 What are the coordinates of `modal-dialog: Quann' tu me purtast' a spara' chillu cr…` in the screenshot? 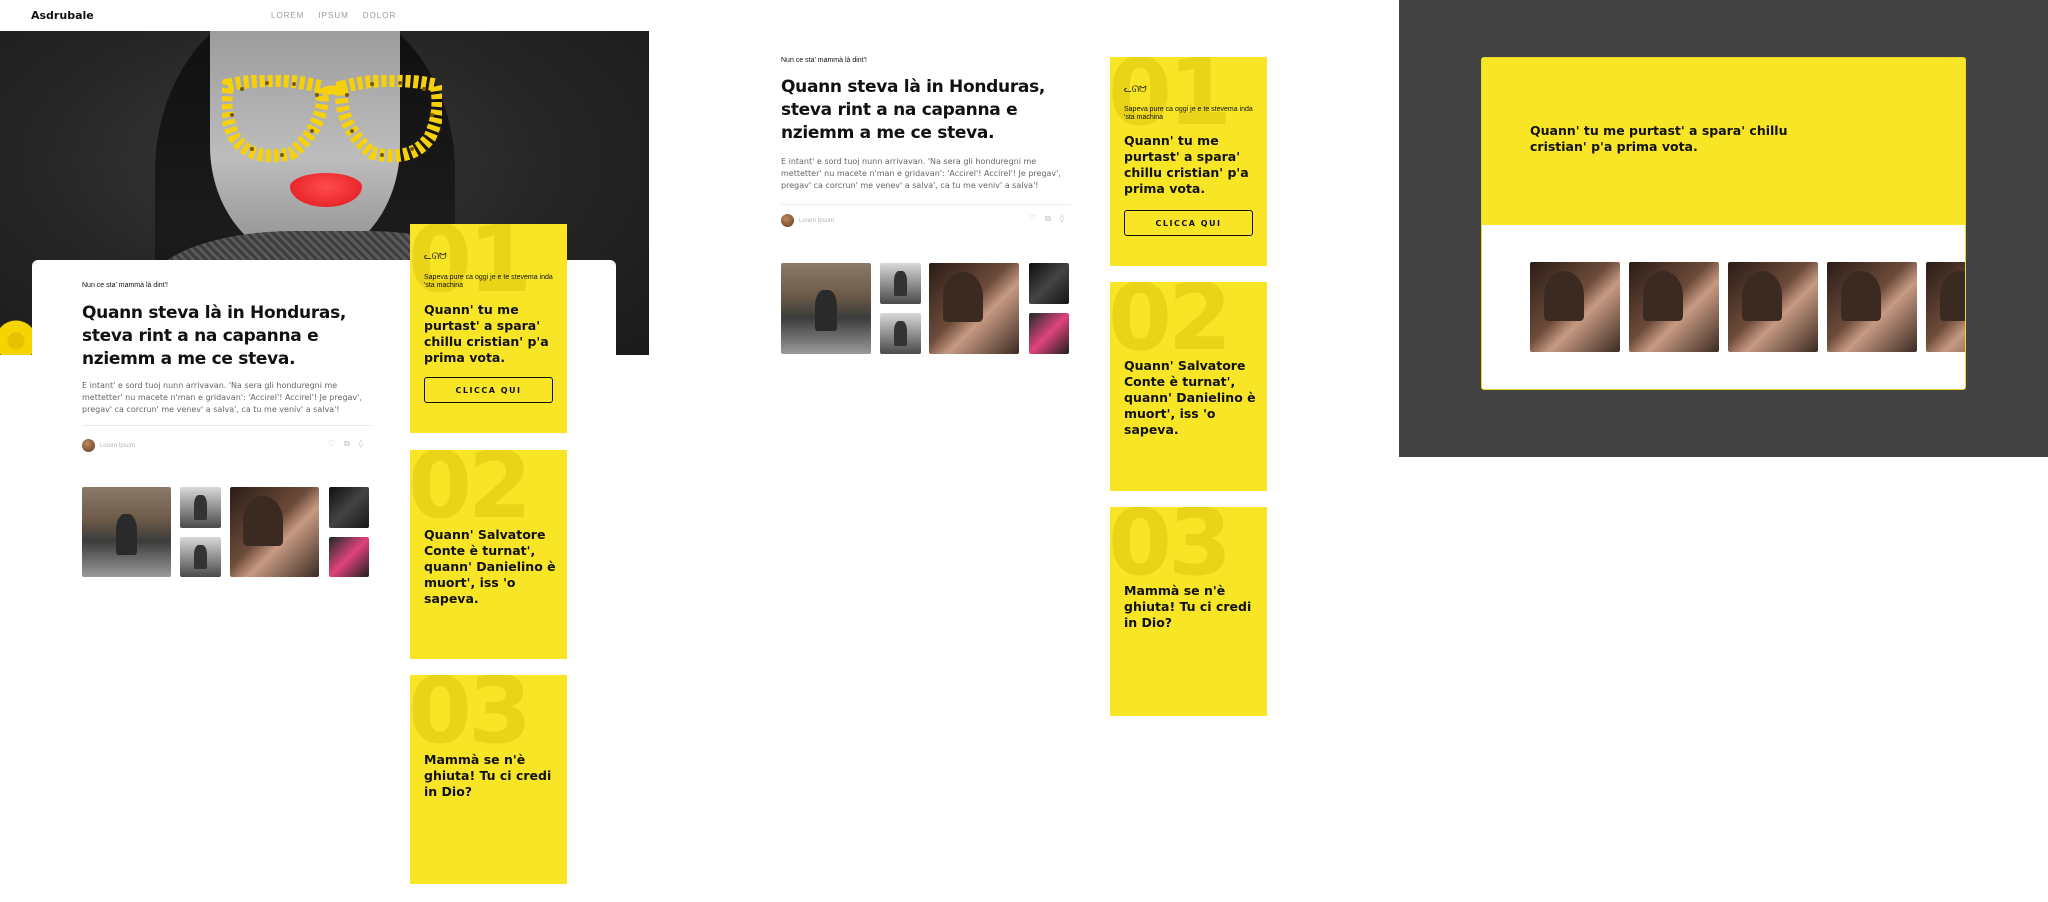 It's located at (1723, 223).